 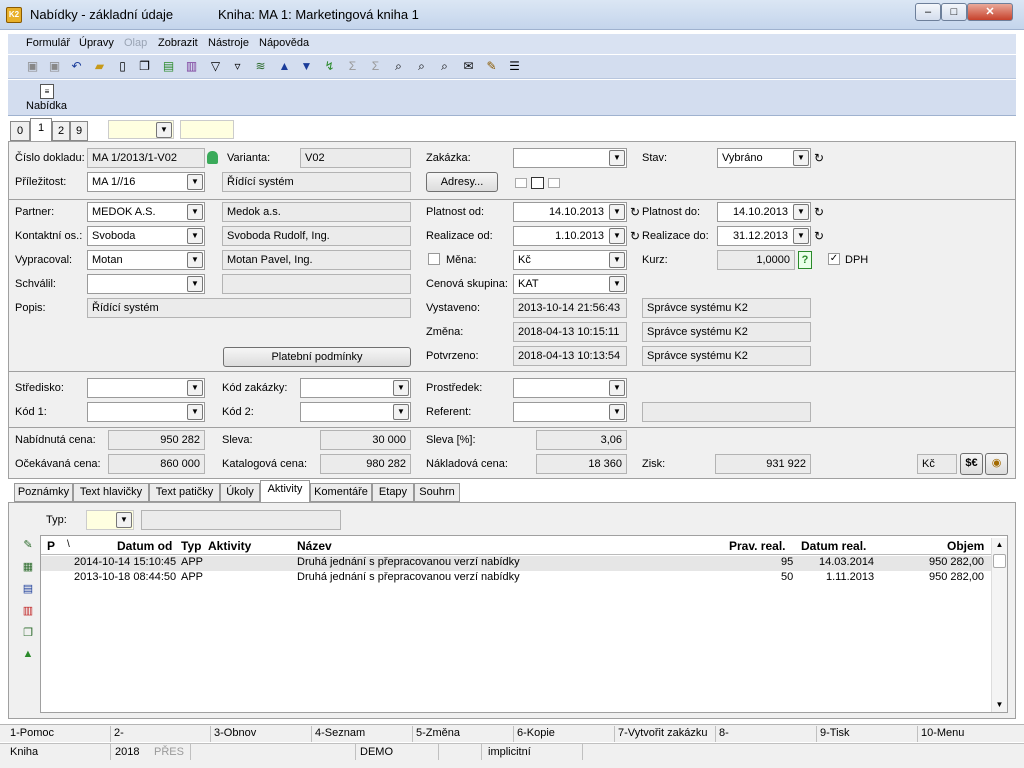 I want to click on mena-select: Kč ▼, so click(x=570, y=260).